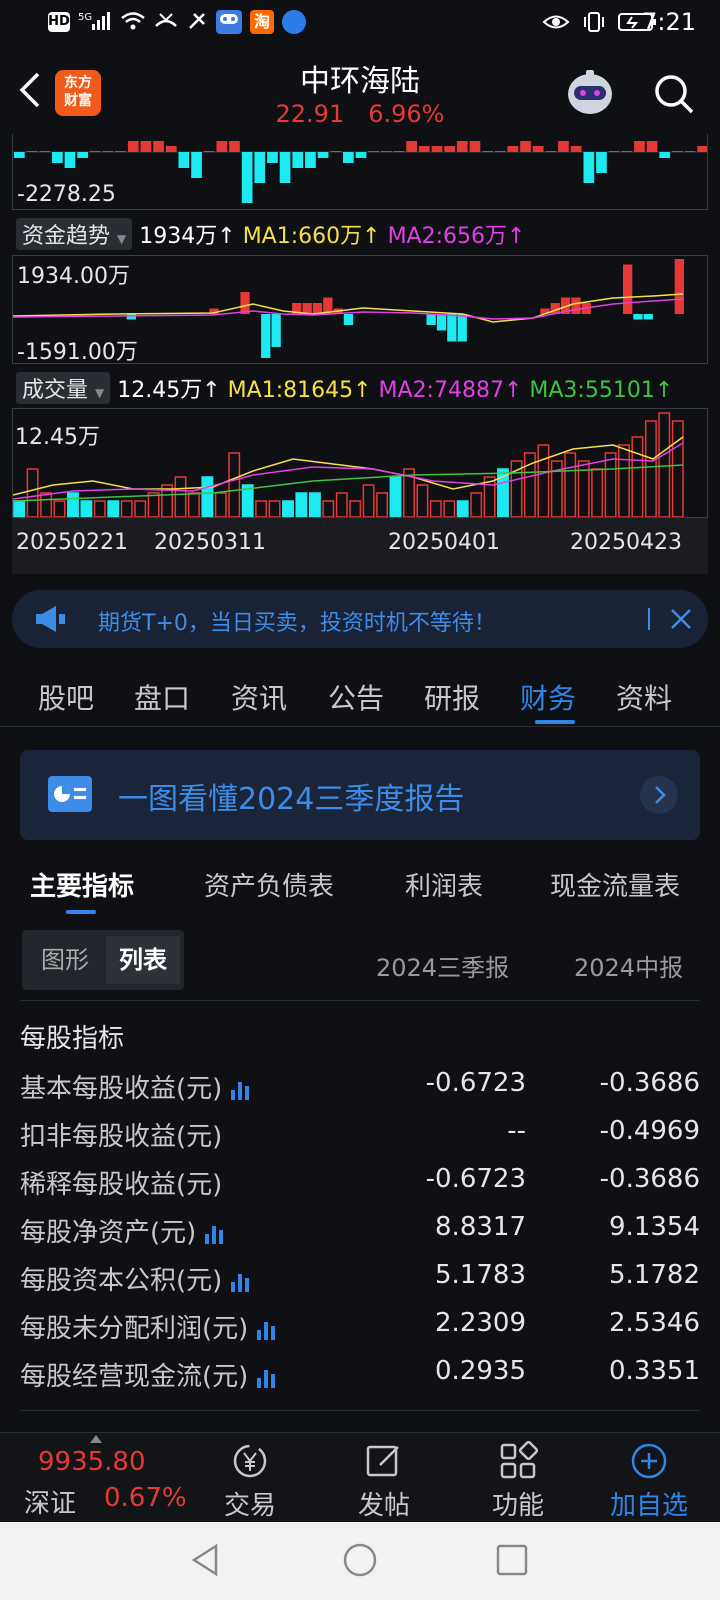 Image resolution: width=720 pixels, height=1600 pixels. Describe the element at coordinates (384, 1481) in the screenshot. I see `post-button: 发帖` at that location.